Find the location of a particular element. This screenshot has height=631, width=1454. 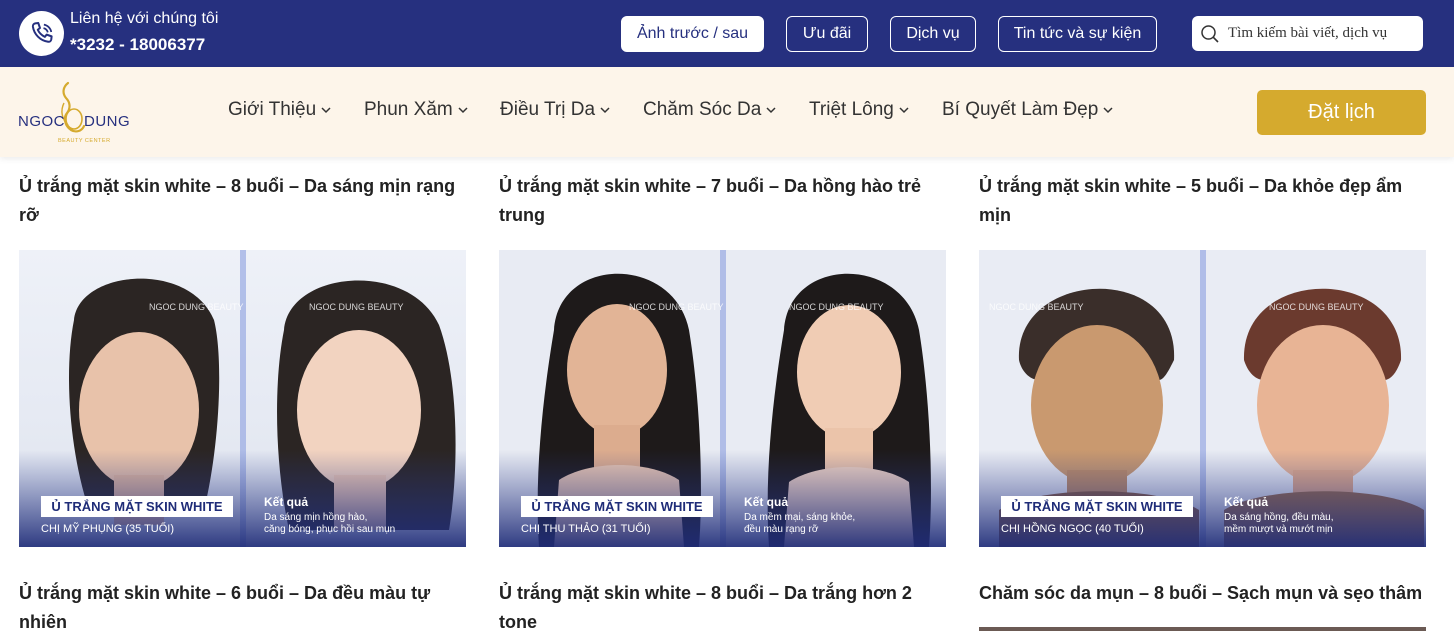

phone-icon is located at coordinates (41, 33).